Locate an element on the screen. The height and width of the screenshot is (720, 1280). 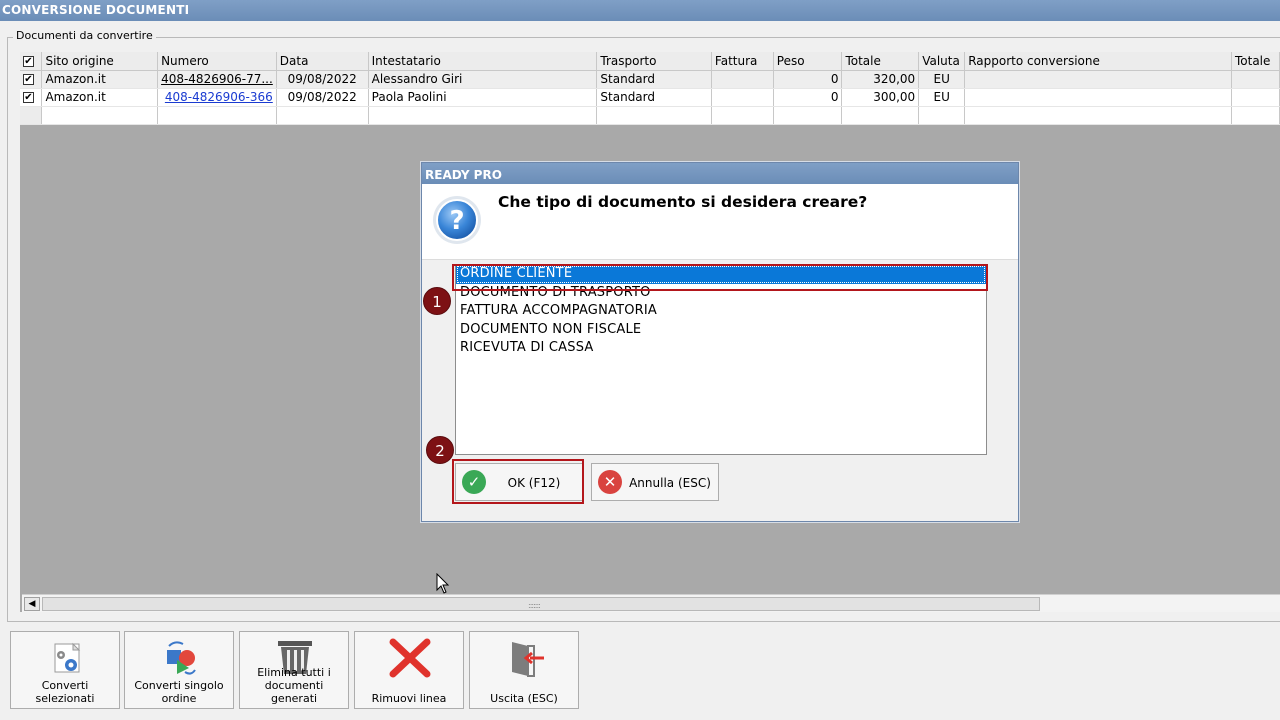
table-row-empty is located at coordinates (650, 115).